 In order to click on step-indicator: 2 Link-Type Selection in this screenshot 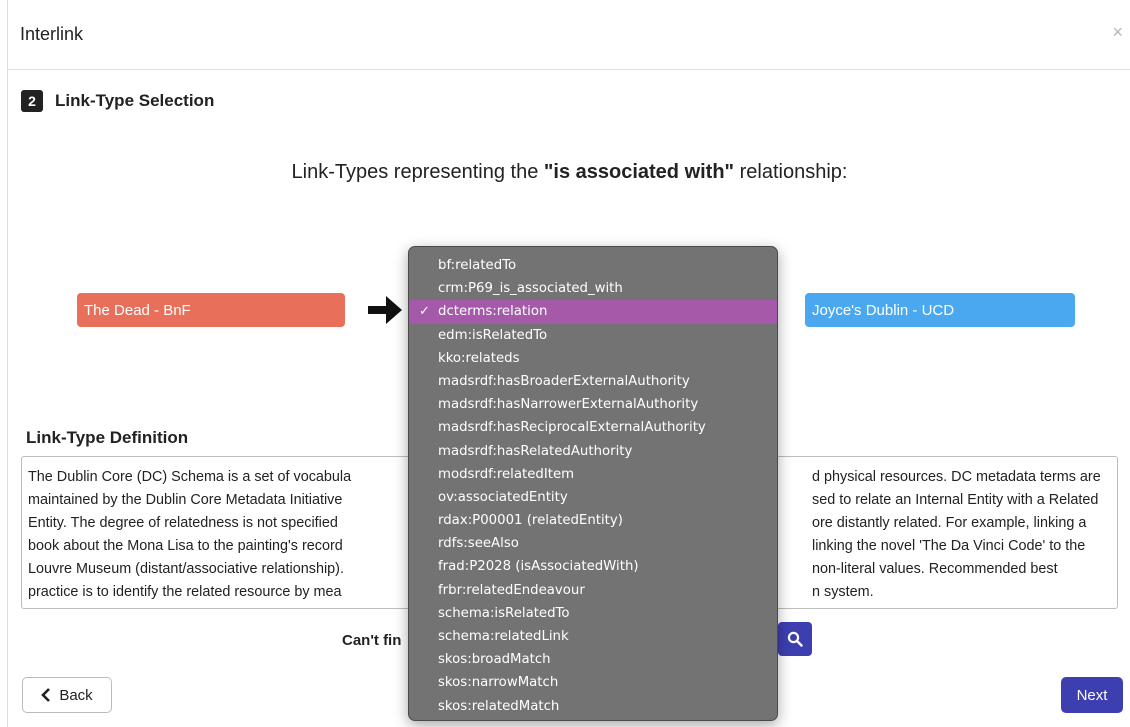, I will do `click(117, 101)`.